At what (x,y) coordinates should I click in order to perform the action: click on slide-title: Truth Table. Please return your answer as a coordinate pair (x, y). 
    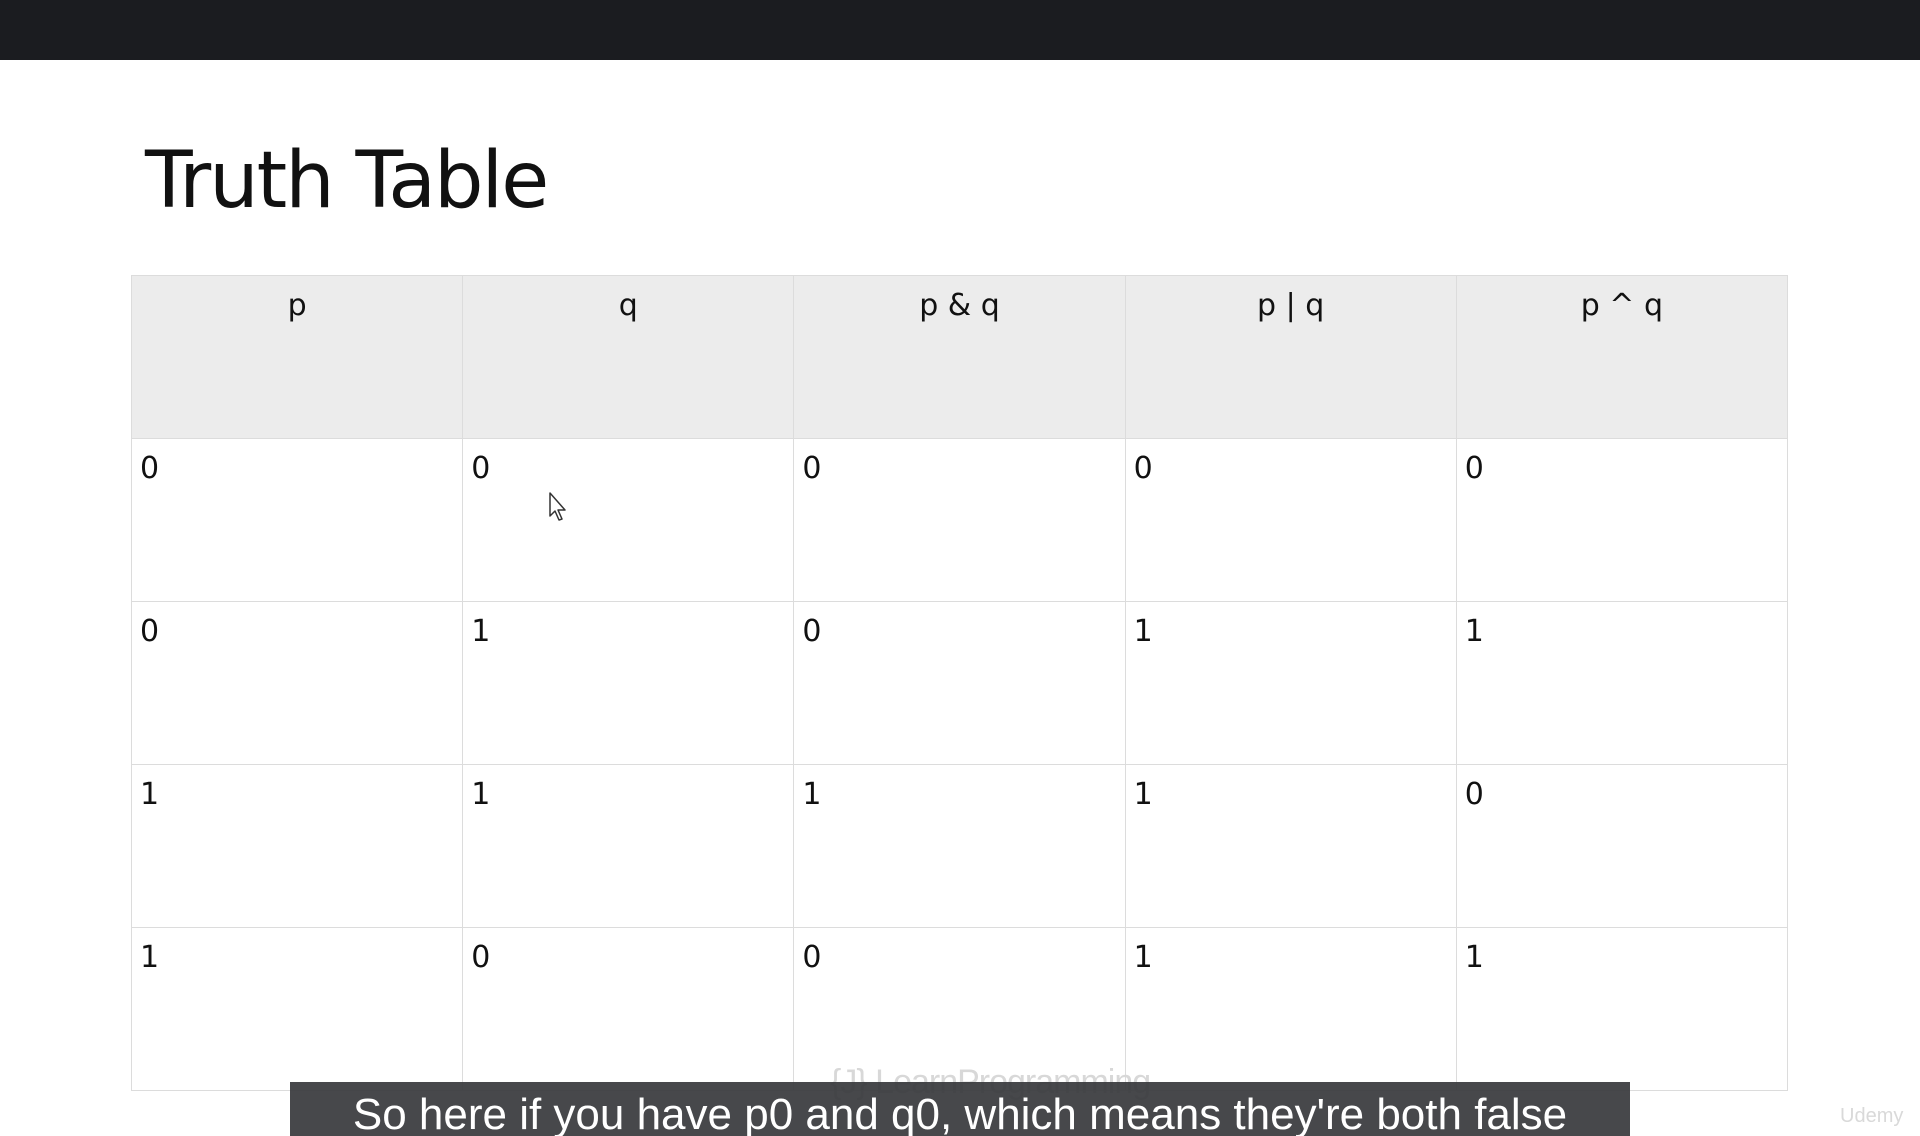
    Looking at the image, I should click on (347, 181).